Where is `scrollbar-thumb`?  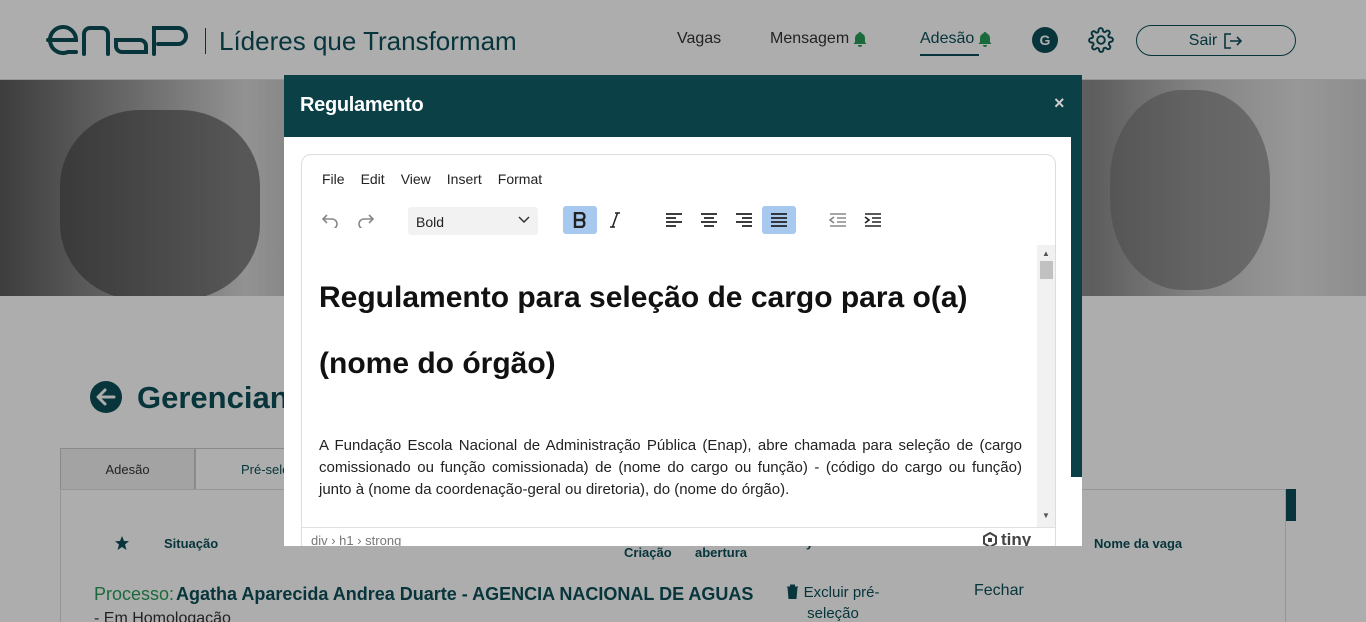
scrollbar-thumb is located at coordinates (1046, 270).